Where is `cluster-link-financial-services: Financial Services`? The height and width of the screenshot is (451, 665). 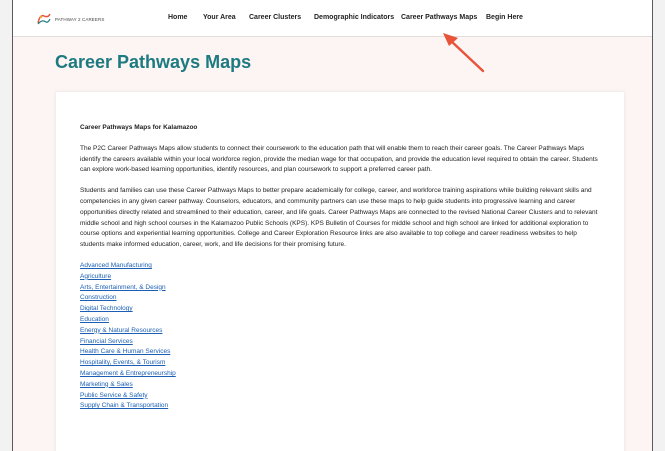 cluster-link-financial-services: Financial Services is located at coordinates (106, 341).